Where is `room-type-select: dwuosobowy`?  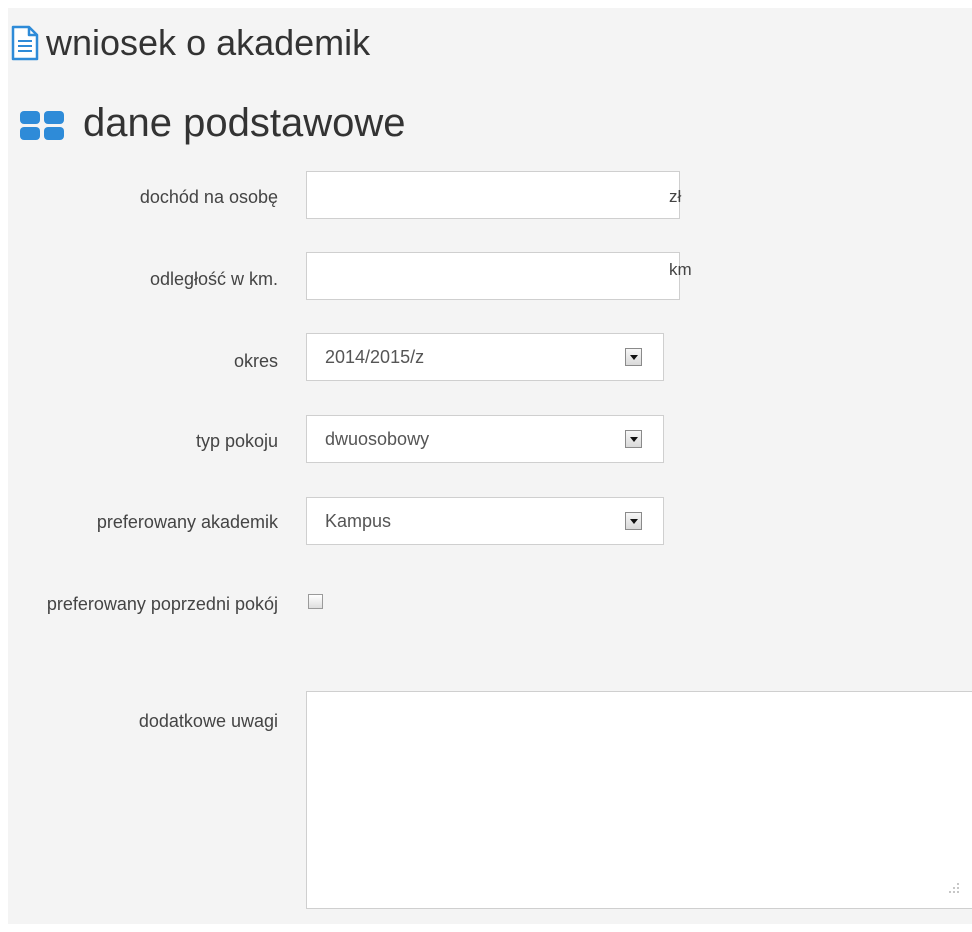
room-type-select: dwuosobowy is located at coordinates (485, 439).